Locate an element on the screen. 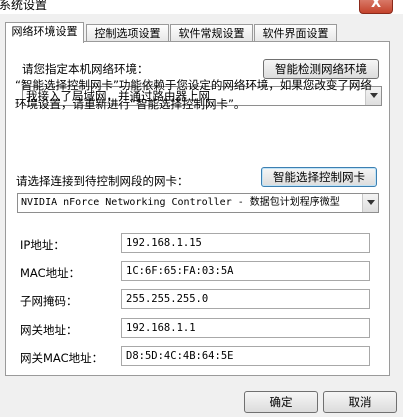 The image size is (403, 417). mac-address-label: MAC地址： is located at coordinates (50, 273).